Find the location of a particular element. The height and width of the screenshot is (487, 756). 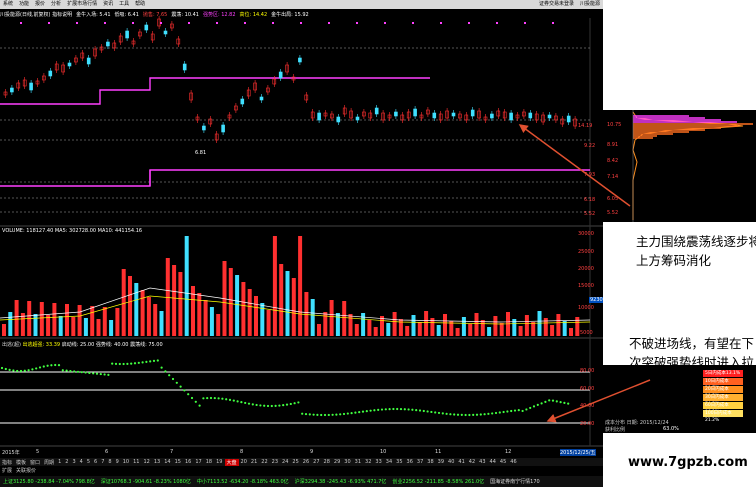

period-tab-34: 30 is located at coordinates (347, 462).